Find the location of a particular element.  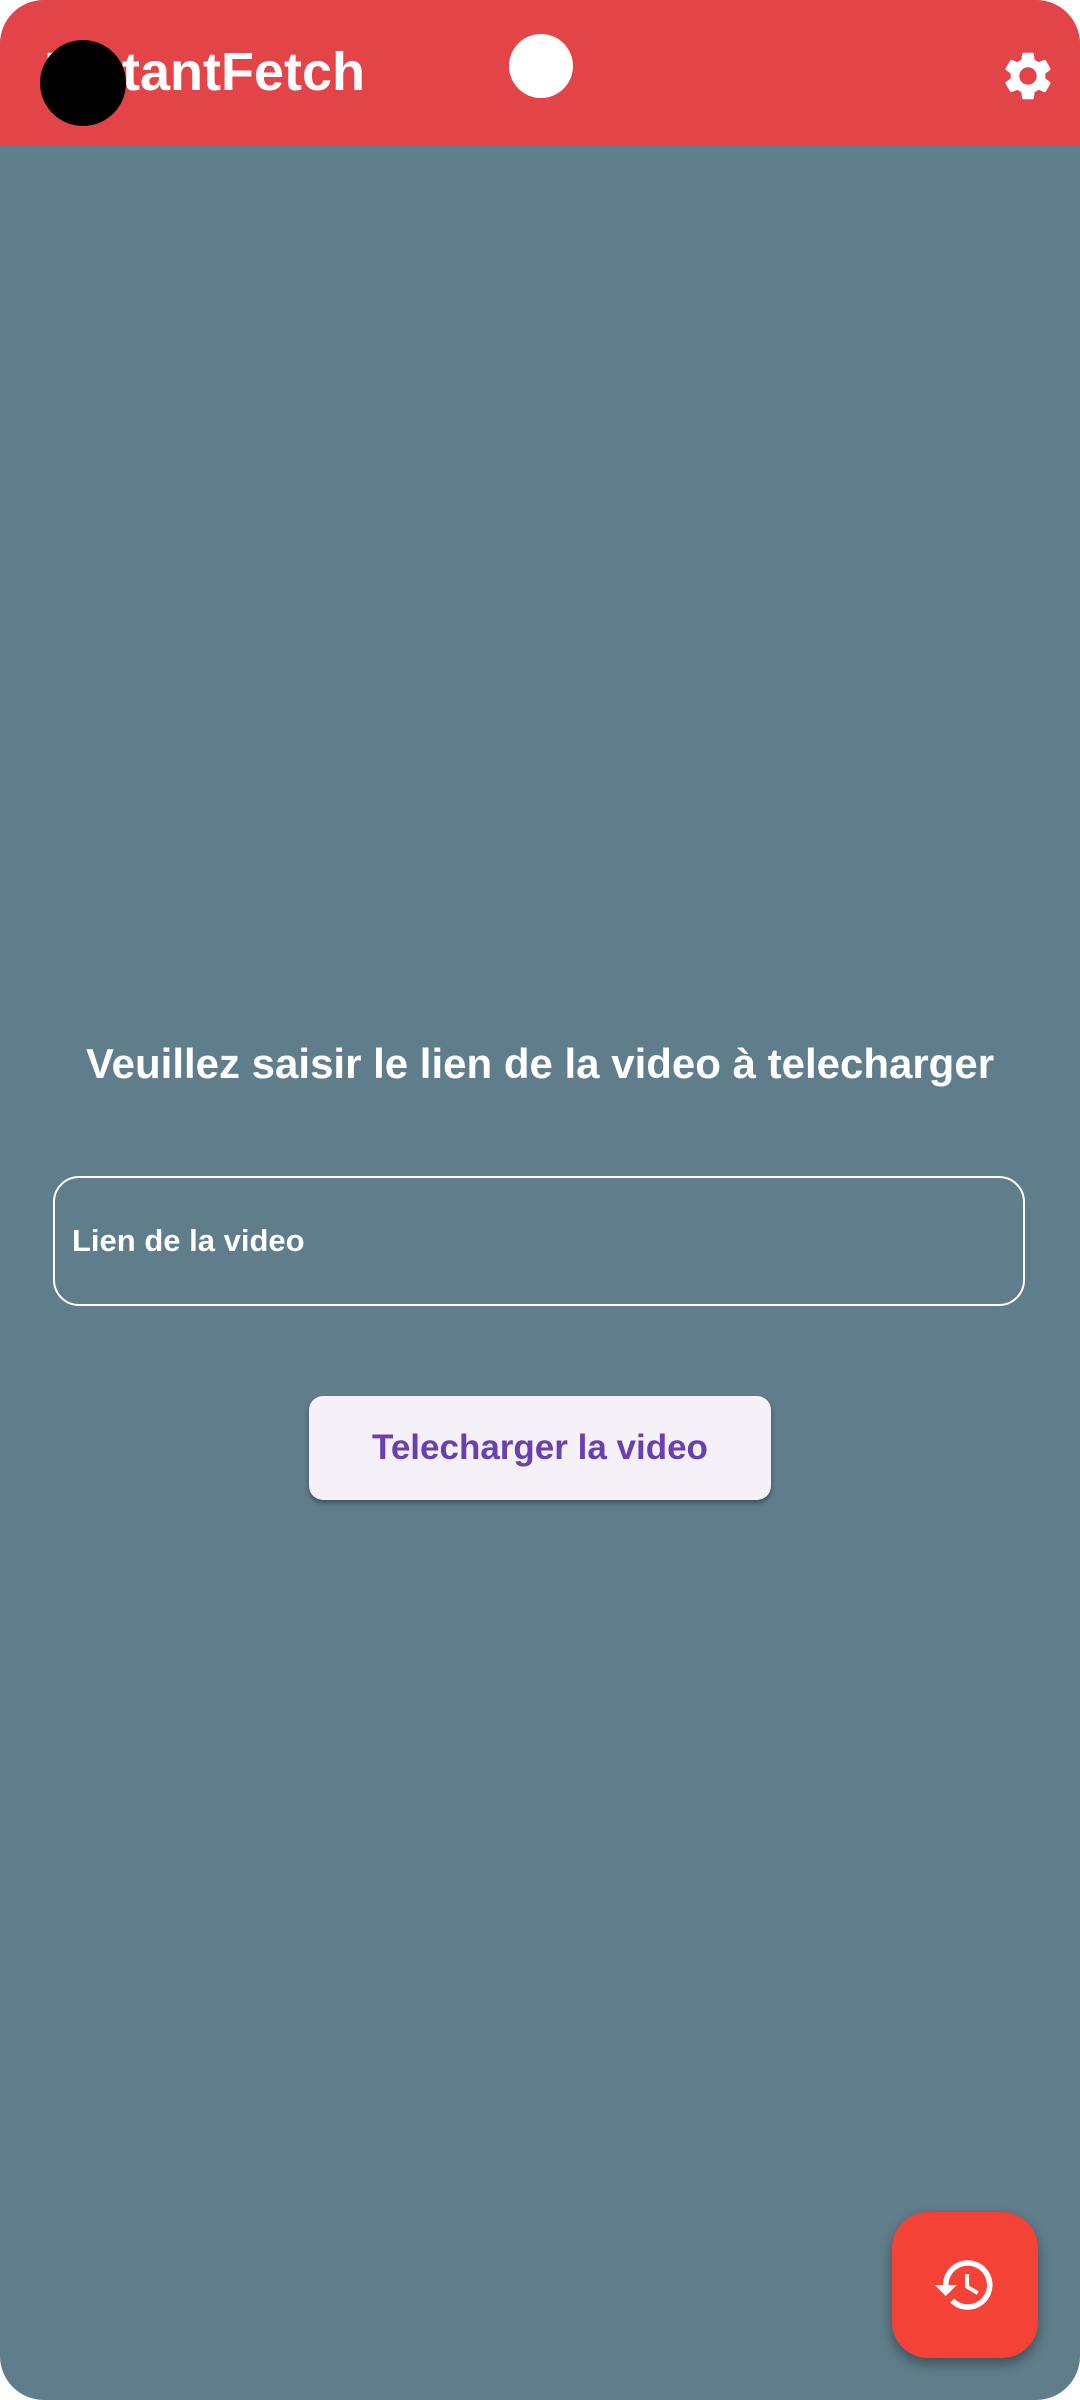

download-video-button: Telecharger la video is located at coordinates (540, 1448).